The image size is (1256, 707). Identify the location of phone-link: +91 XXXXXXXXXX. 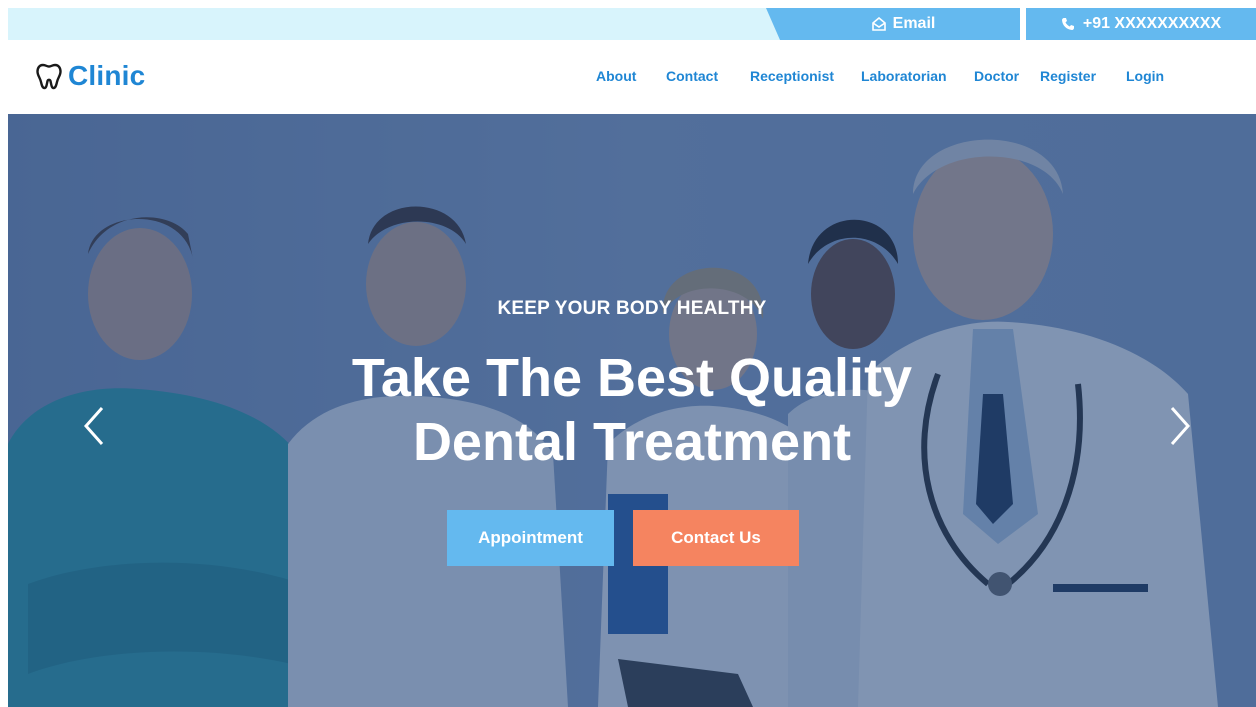
(1141, 24).